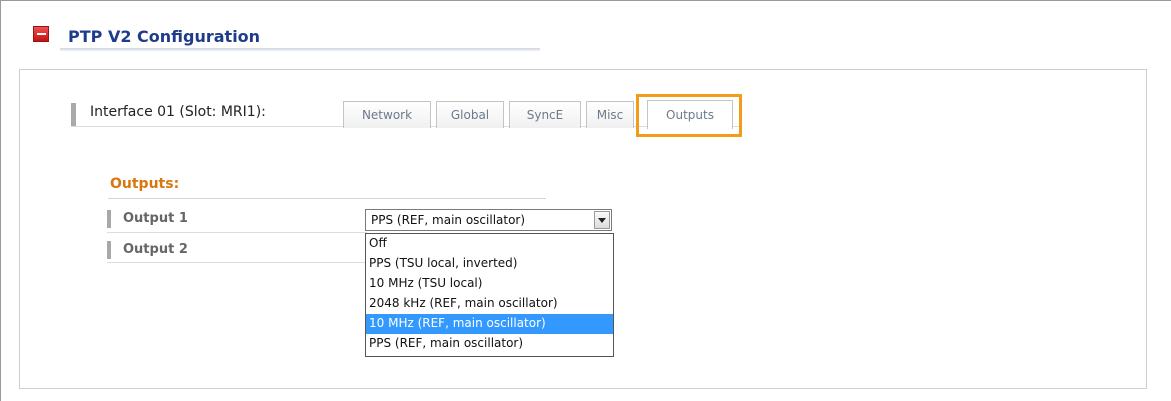  What do you see at coordinates (164, 36) in the screenshot?
I see `section-title: PTP V2 Configuration` at bounding box center [164, 36].